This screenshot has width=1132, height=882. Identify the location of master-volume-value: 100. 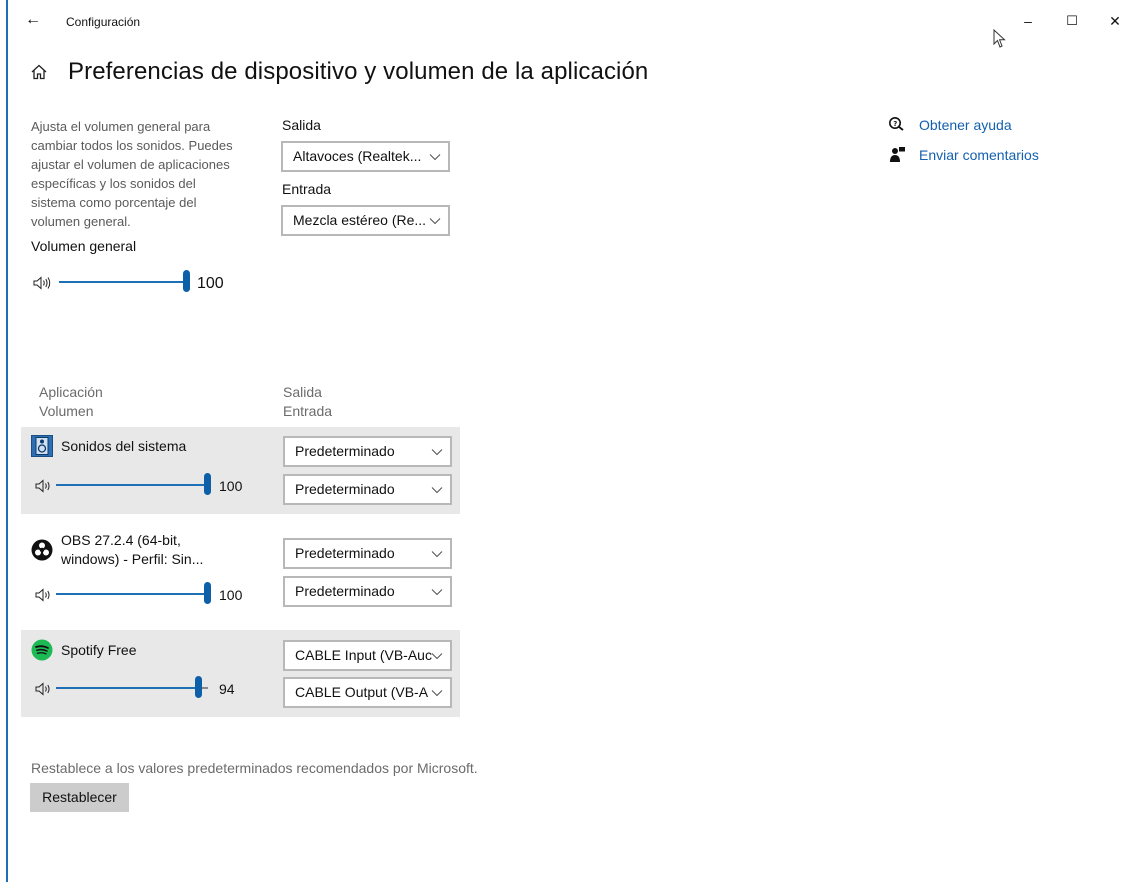
(210, 283).